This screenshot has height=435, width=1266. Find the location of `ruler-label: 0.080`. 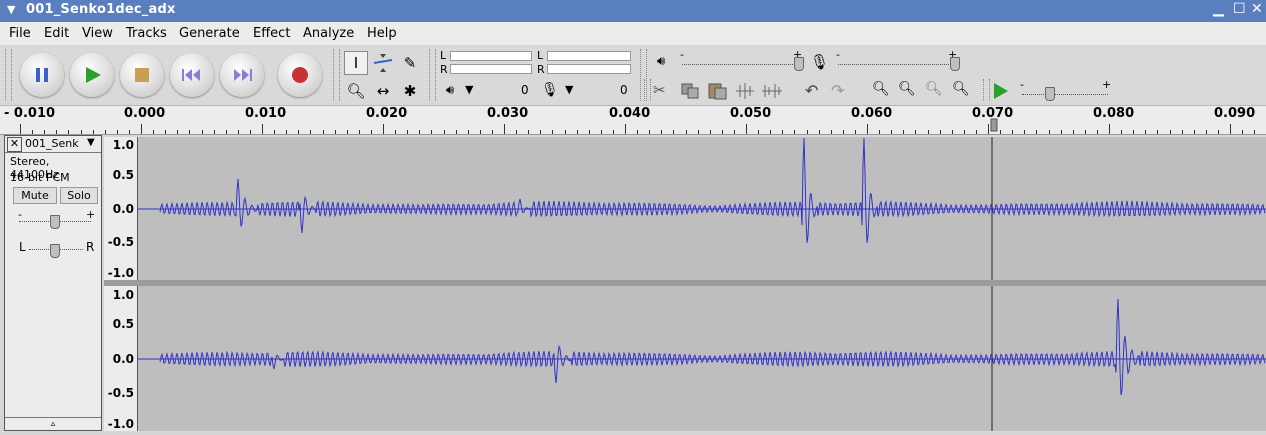

ruler-label: 0.080 is located at coordinates (1114, 113).